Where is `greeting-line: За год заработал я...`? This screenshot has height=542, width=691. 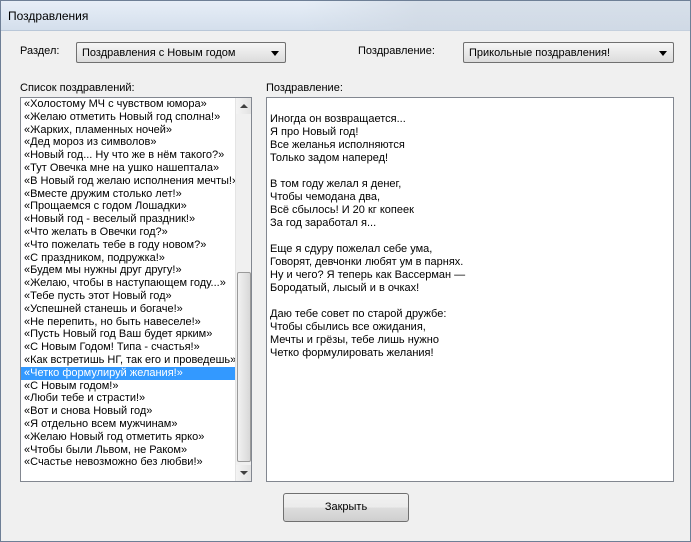
greeting-line: За год заработал я... is located at coordinates (323, 223).